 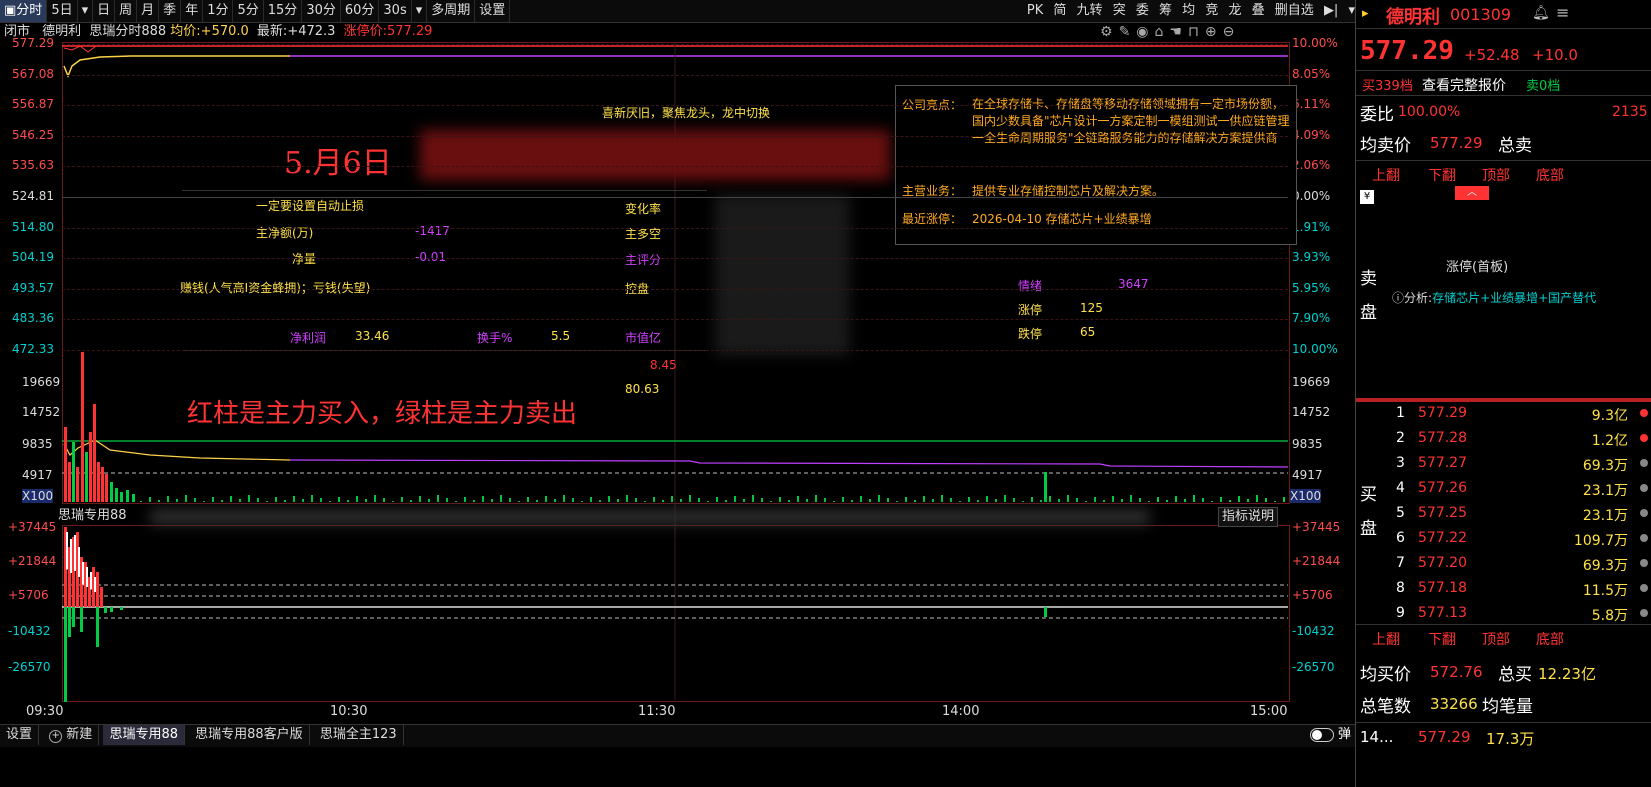 I want to click on bid-row: 5 577.25 23.1万, so click(x=1503, y=514).